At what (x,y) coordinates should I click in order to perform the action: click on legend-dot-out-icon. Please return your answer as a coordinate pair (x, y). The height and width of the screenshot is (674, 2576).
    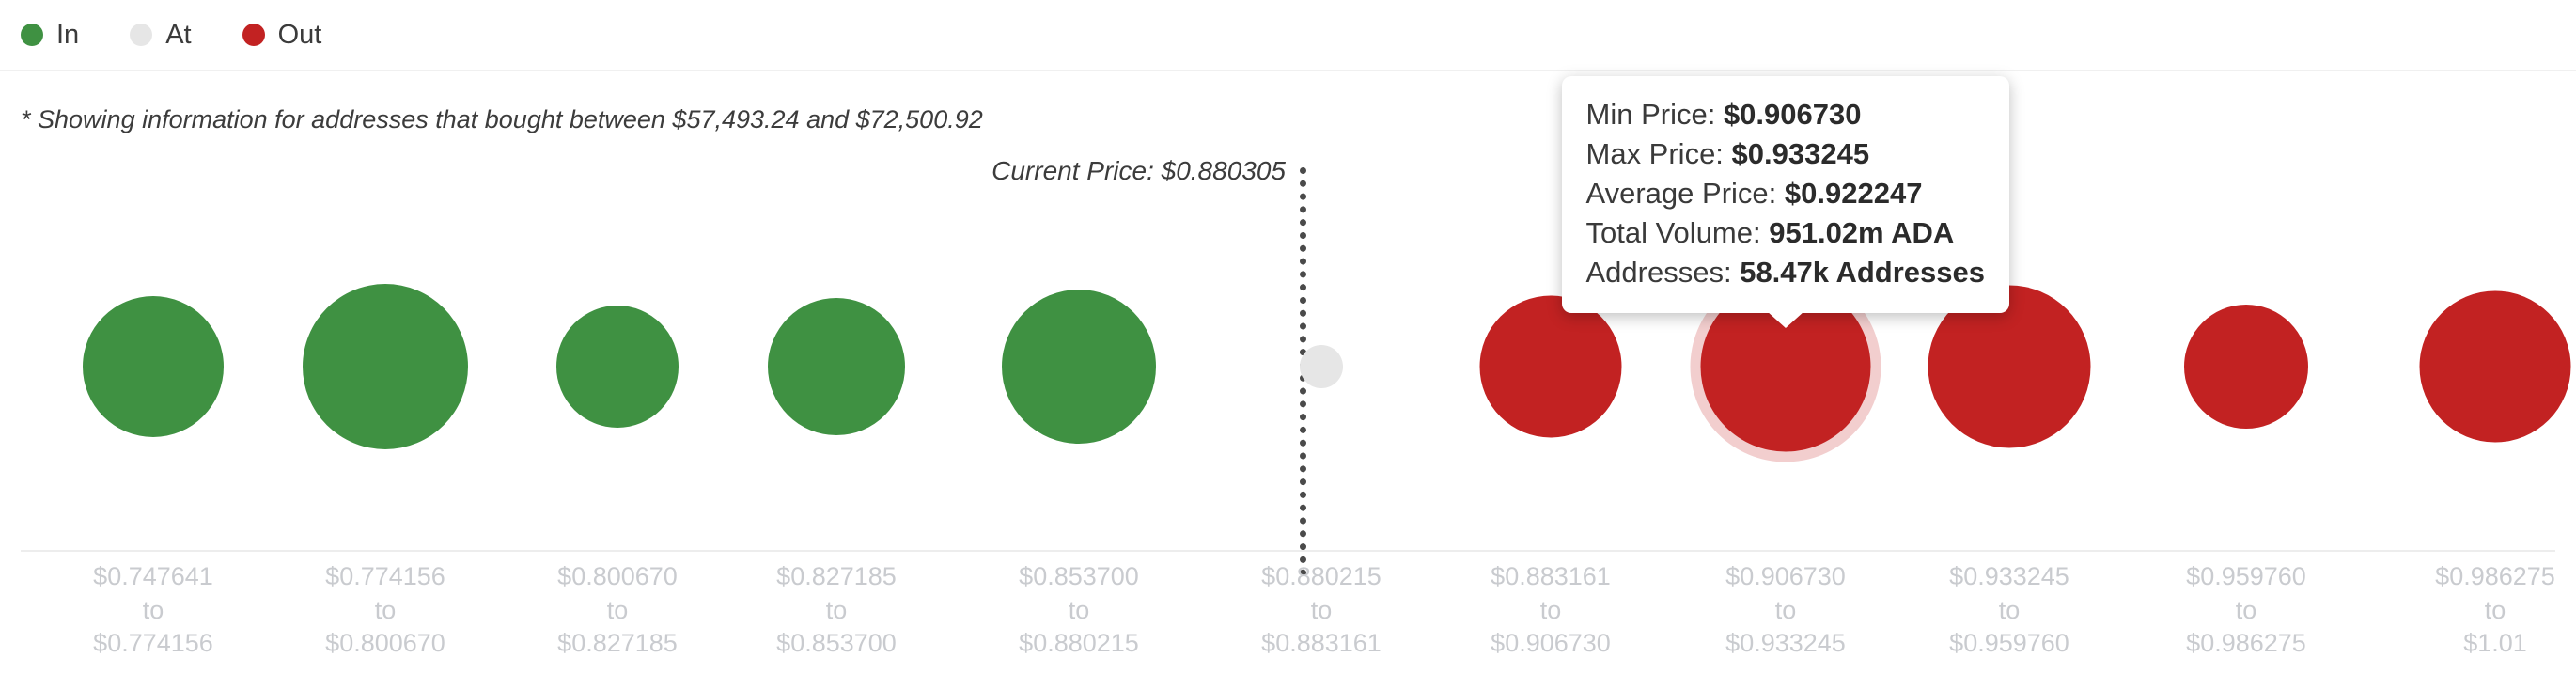
    Looking at the image, I should click on (253, 35).